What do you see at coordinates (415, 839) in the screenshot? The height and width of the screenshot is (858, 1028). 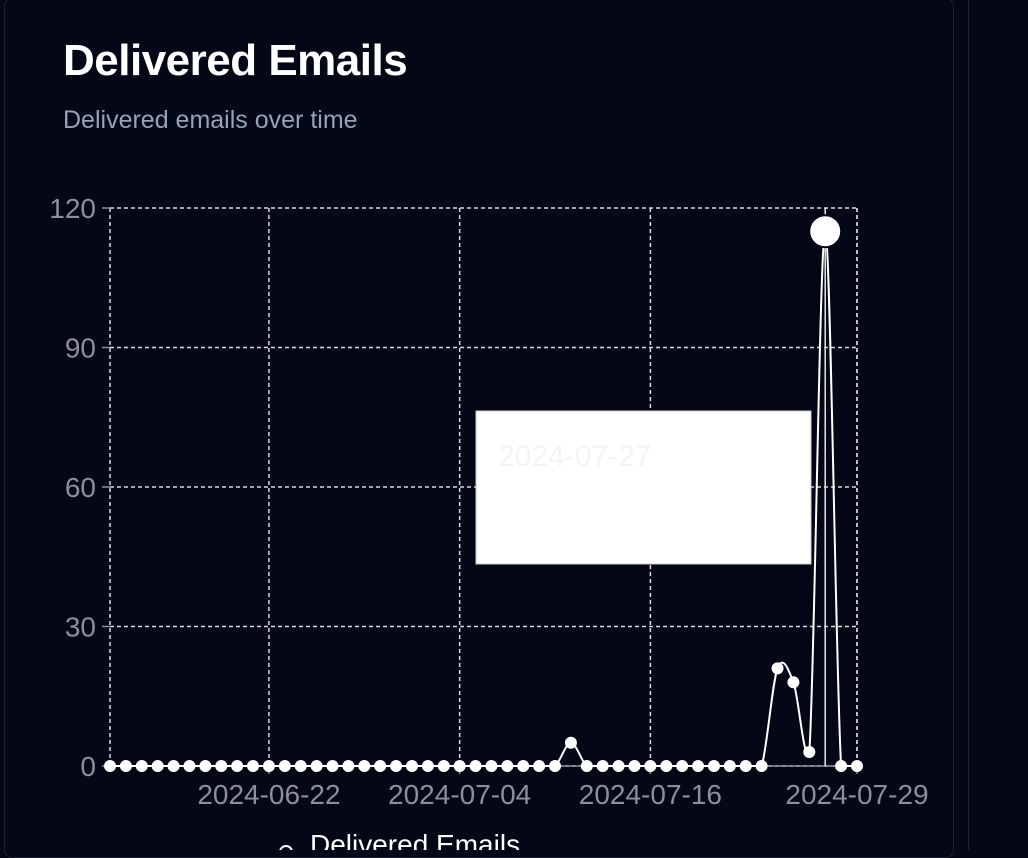 I see `legend-label: Delivered Emails` at bounding box center [415, 839].